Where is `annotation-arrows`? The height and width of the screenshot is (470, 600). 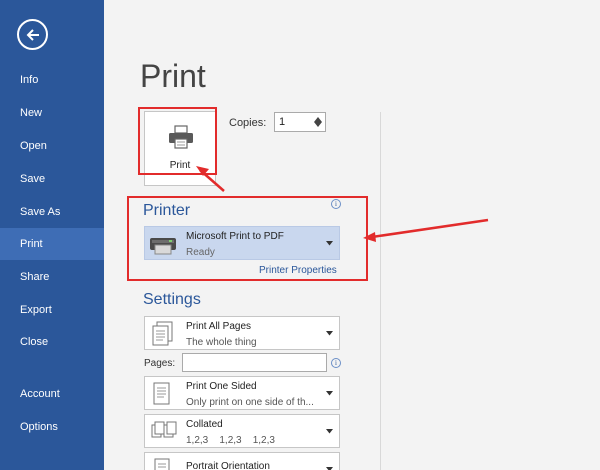
annotation-arrows is located at coordinates (342, 204).